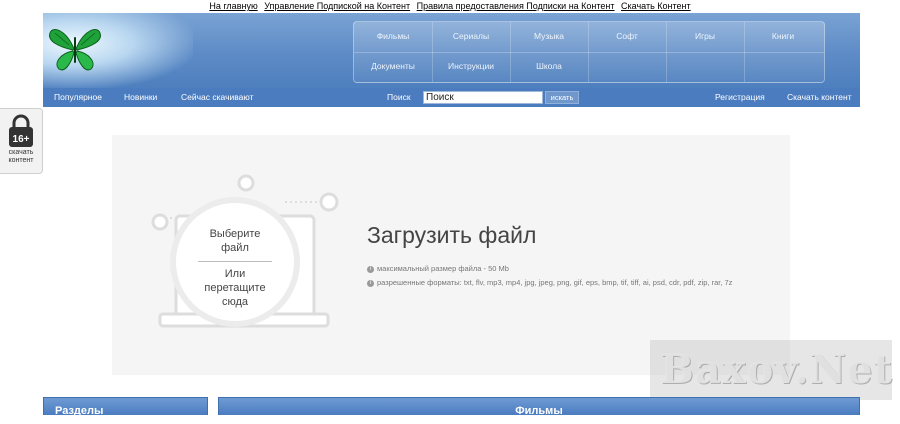  What do you see at coordinates (705, 37) in the screenshot?
I see `nav-item-games: Игры` at bounding box center [705, 37].